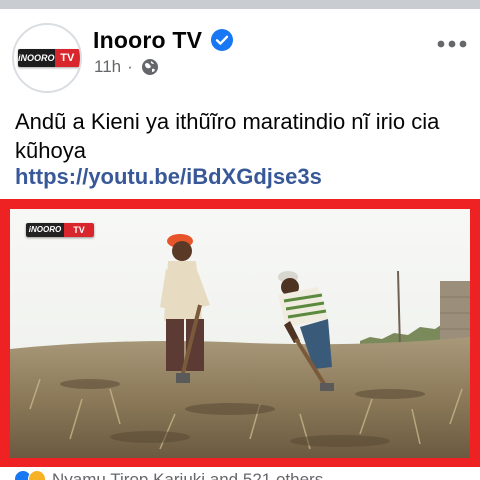 This screenshot has width=480, height=480. I want to click on post-link: https://youtu.be/iBdXGdjse3s, so click(168, 177).